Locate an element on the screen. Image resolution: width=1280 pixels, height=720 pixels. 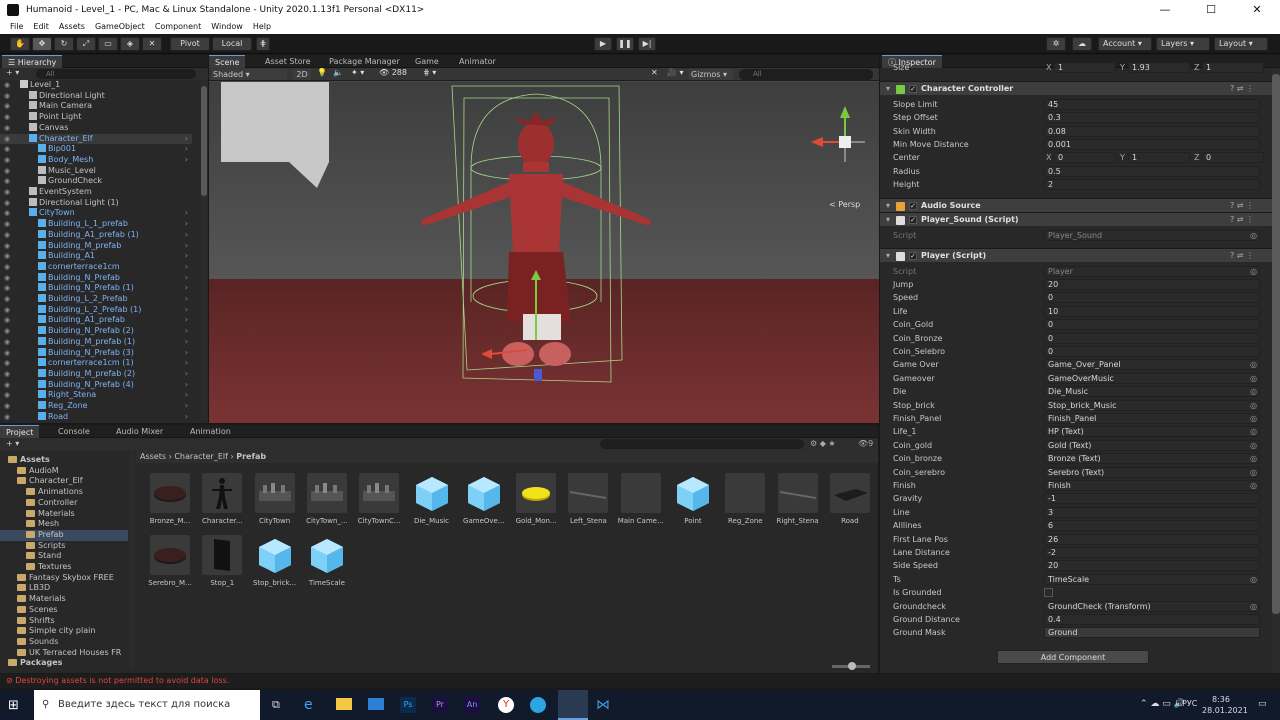
hierarchy-row: ◉ Music_Level is located at coordinates (96, 171).